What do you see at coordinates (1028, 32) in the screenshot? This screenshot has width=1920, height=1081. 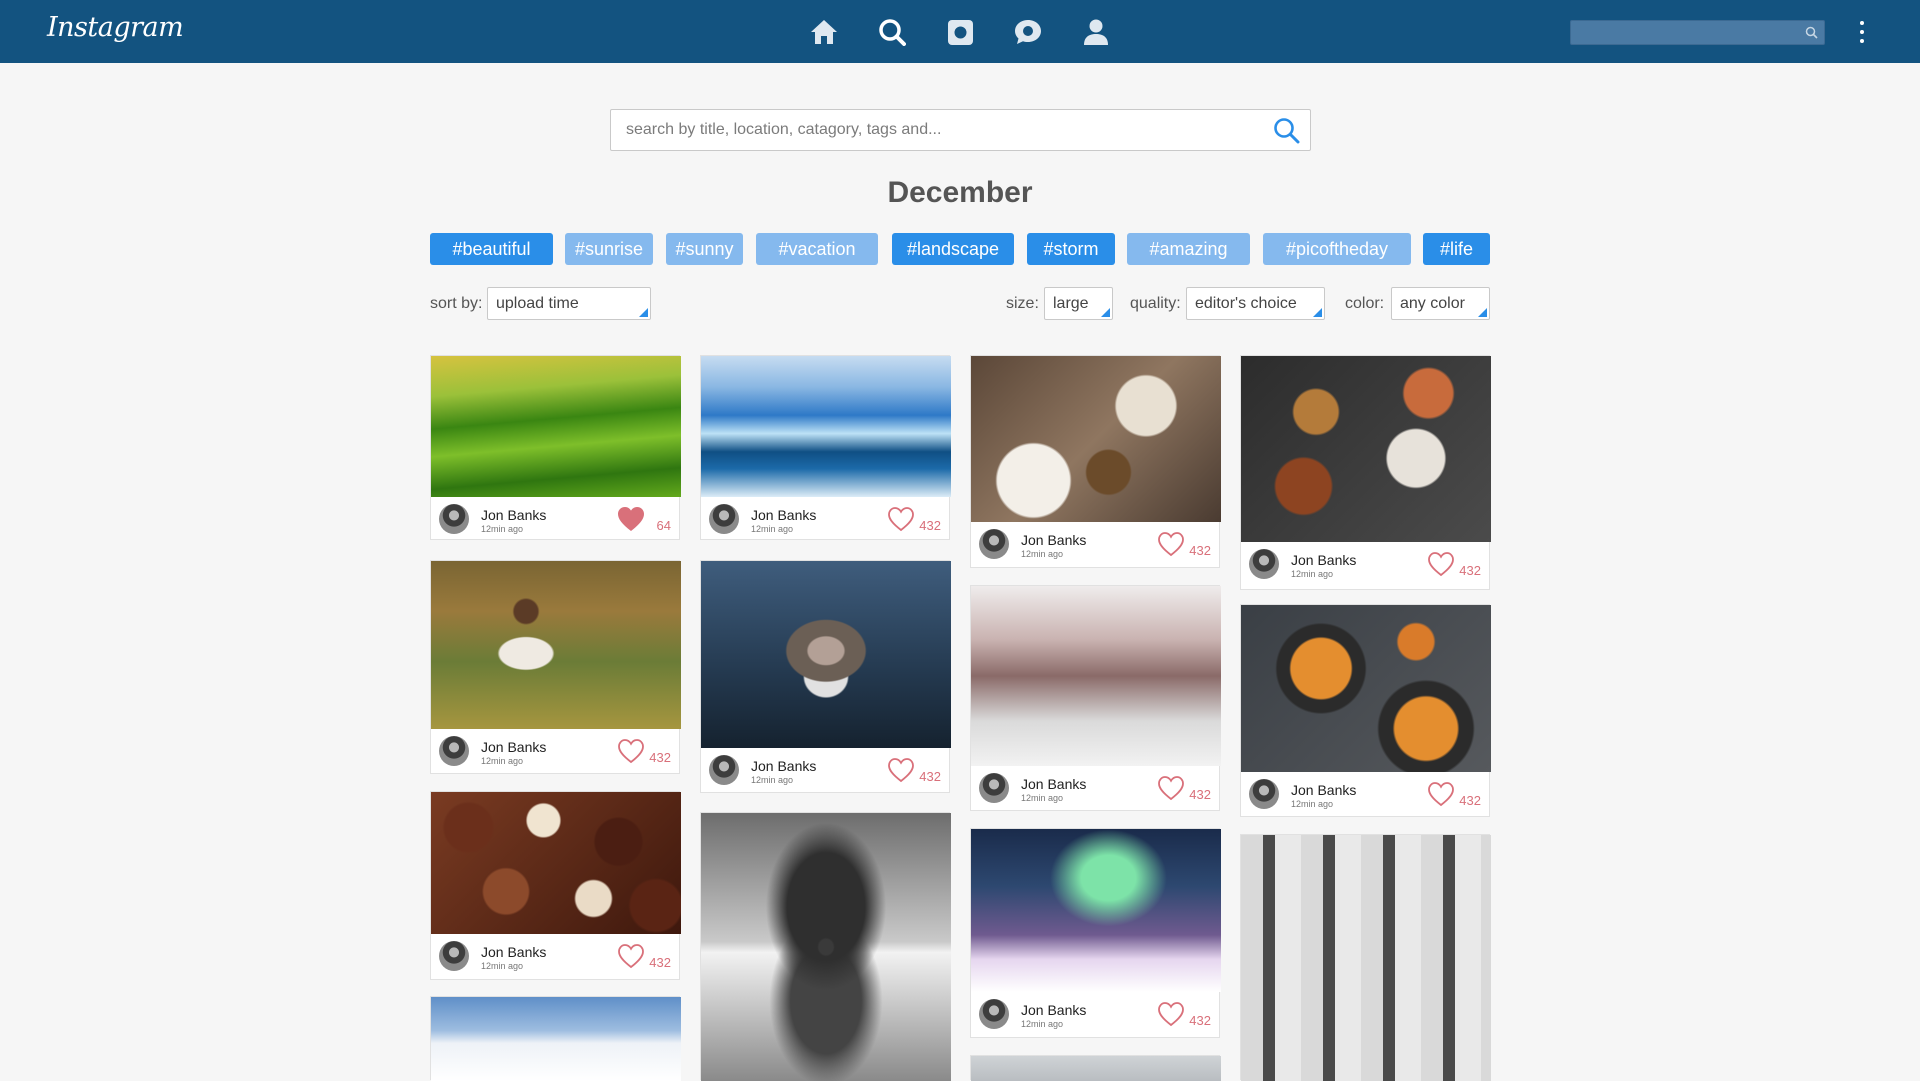 I see `chat-icon` at bounding box center [1028, 32].